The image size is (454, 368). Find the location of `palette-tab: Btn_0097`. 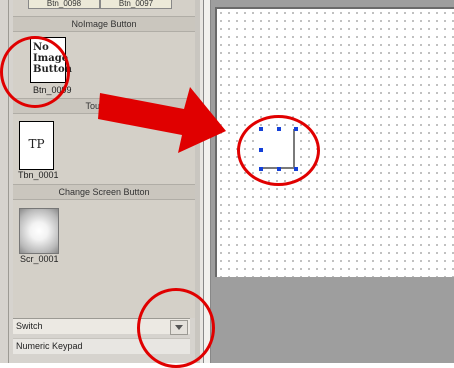

palette-tab: Btn_0097 is located at coordinates (136, 4).